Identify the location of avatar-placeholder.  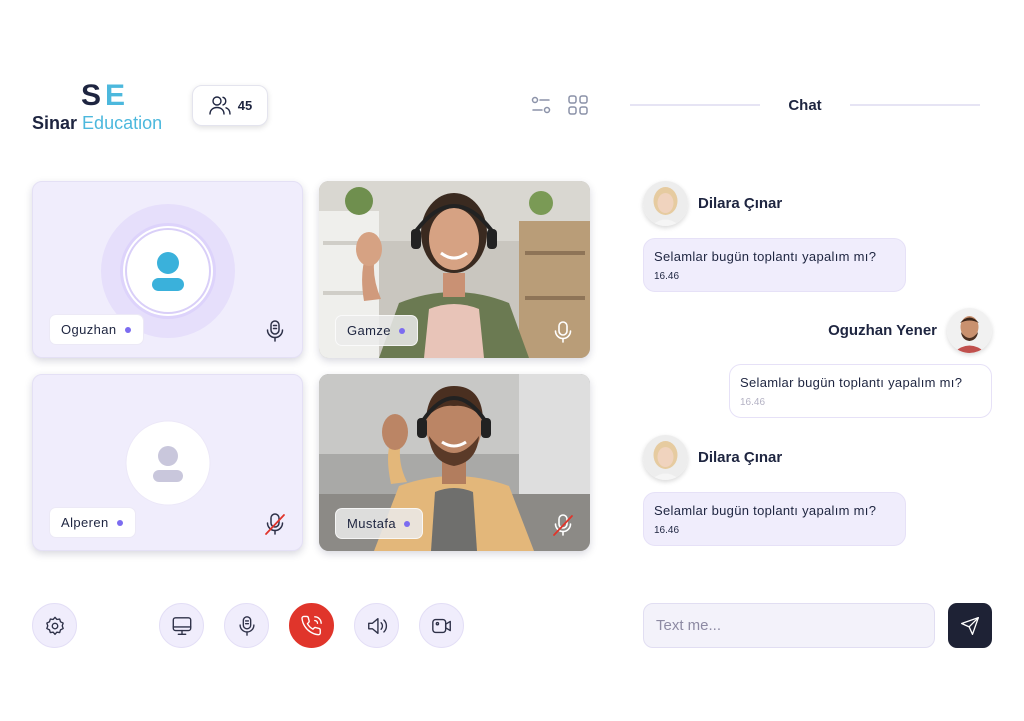
(168, 463).